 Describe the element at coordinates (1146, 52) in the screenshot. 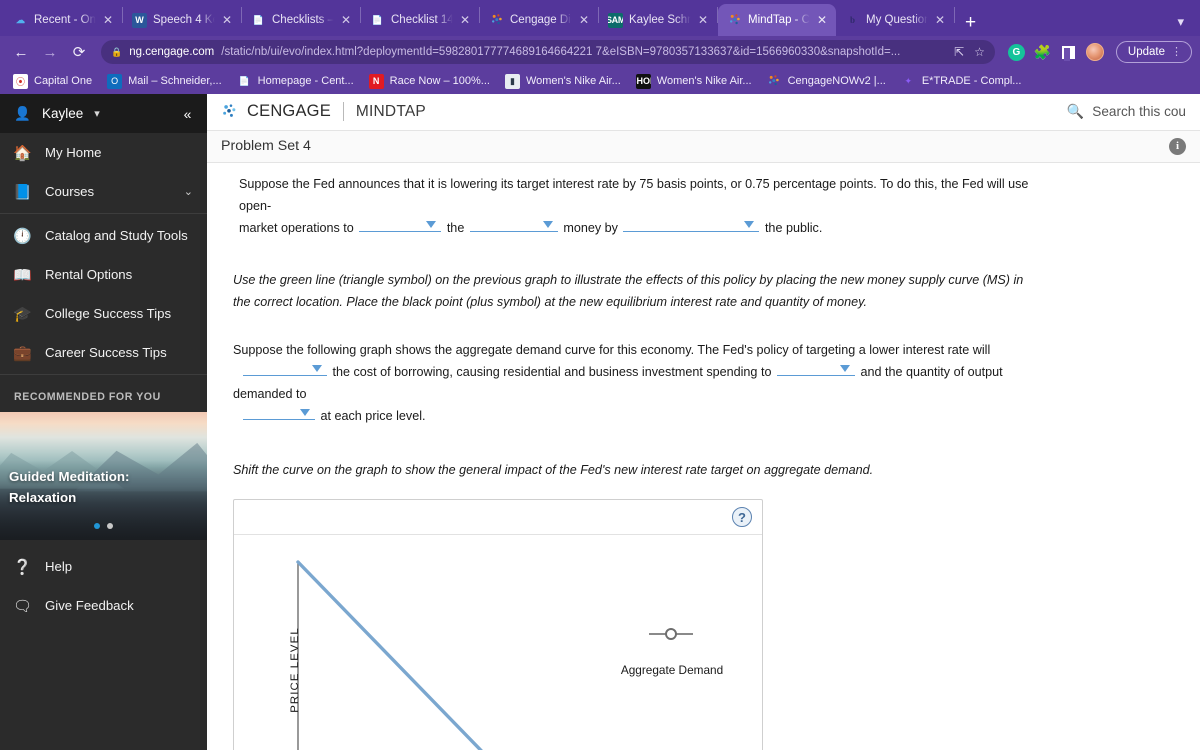

I see `update-button-label: Update` at that location.